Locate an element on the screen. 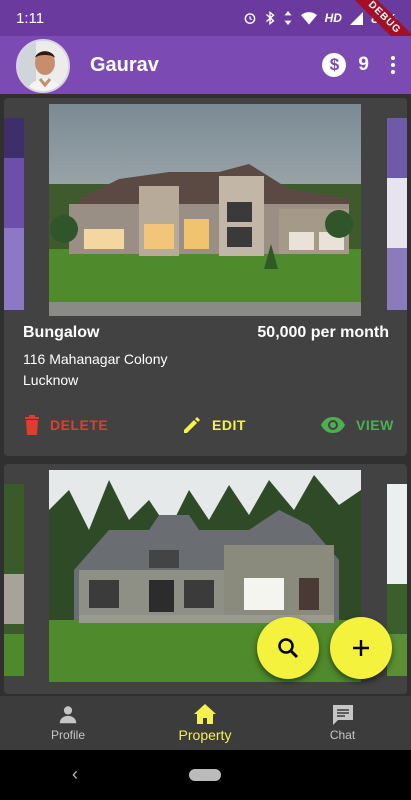 This screenshot has height=800, width=411. search-icon is located at coordinates (288, 648).